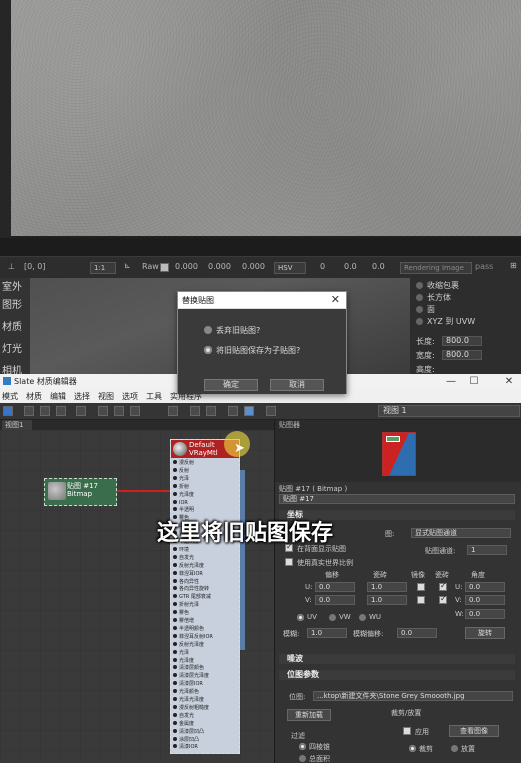 This screenshot has height=763, width=521. I want to click on material-slot: GTR 尾部衰减, so click(192, 598).